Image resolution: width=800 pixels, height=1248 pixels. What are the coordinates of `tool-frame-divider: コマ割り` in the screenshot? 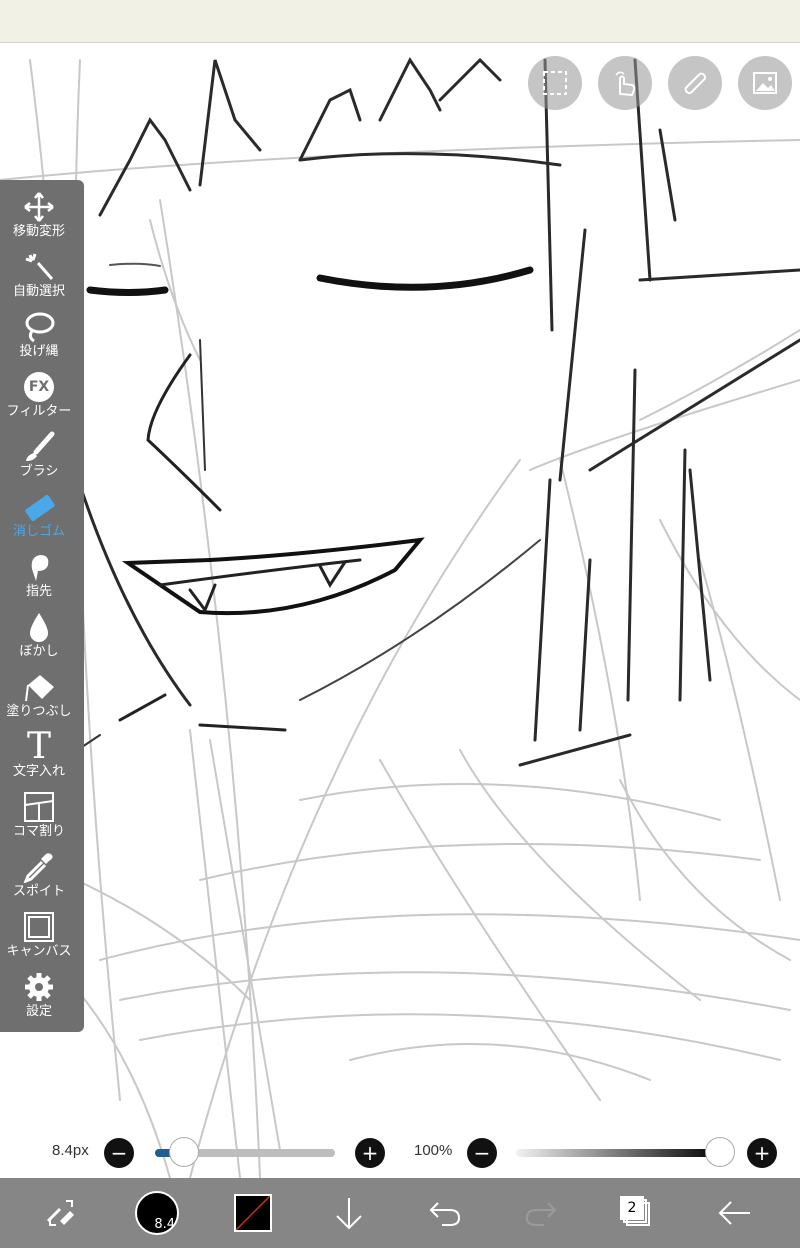 It's located at (39, 820).